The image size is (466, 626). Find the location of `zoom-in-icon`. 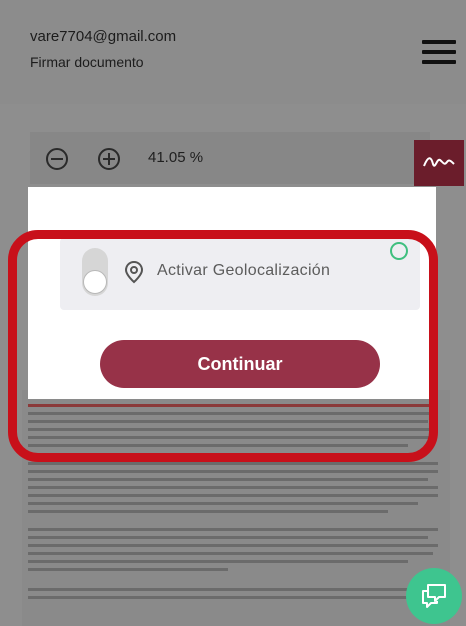

zoom-in-icon is located at coordinates (109, 159).